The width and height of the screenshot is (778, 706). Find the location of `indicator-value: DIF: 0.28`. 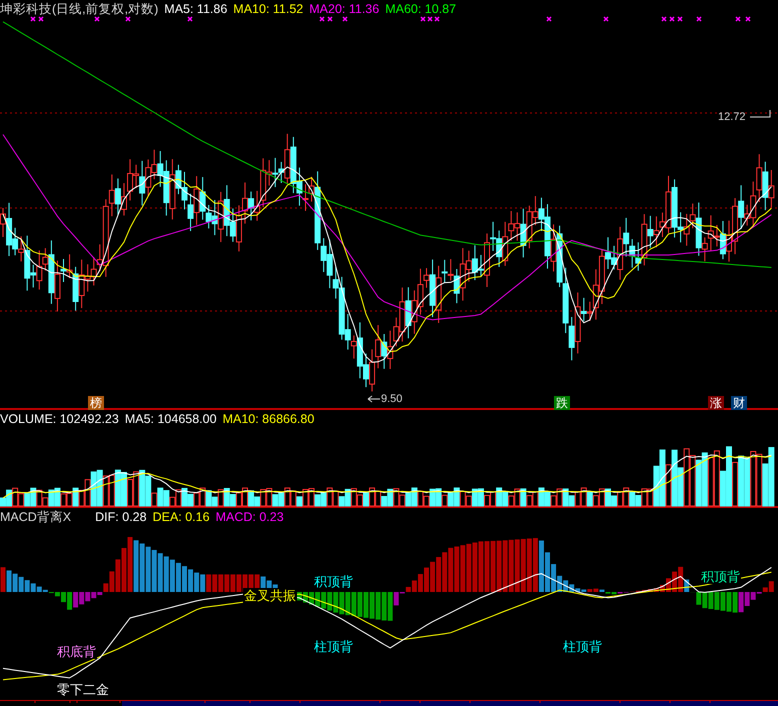

indicator-value: DIF: 0.28 is located at coordinates (121, 517).